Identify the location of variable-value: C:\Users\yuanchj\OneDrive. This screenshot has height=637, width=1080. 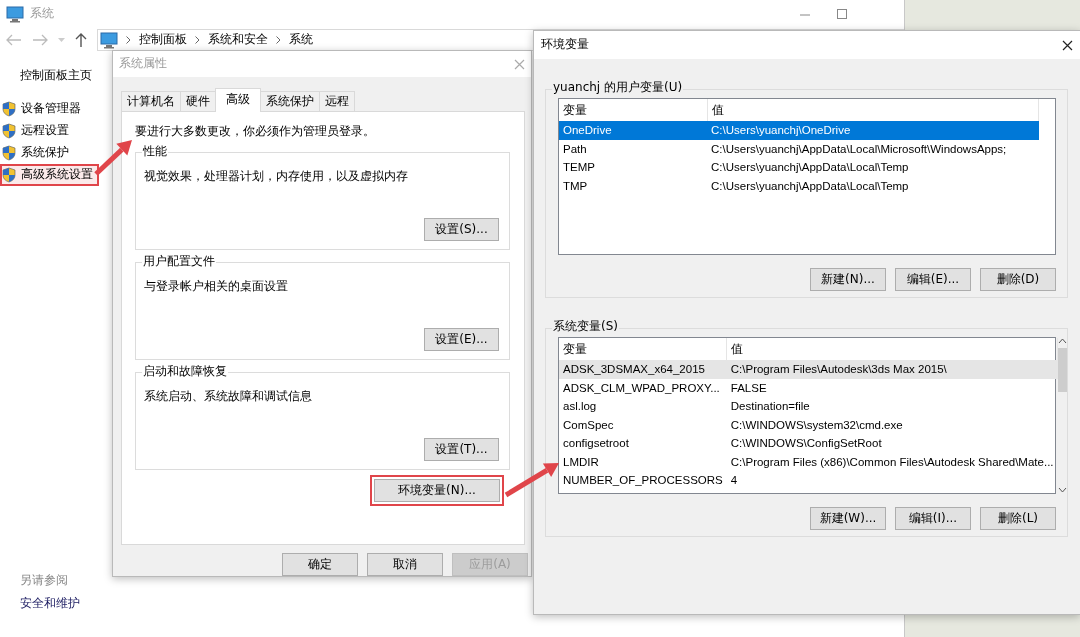
(873, 130).